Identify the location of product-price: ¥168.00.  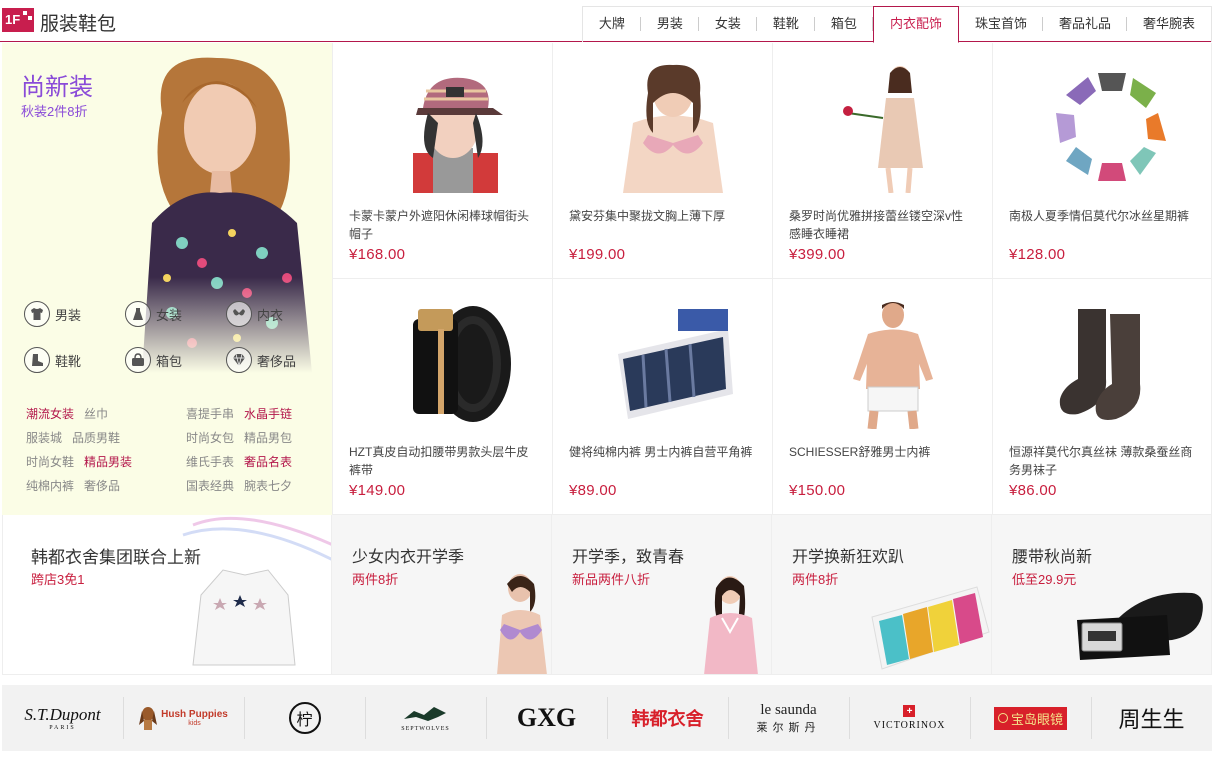
(377, 254).